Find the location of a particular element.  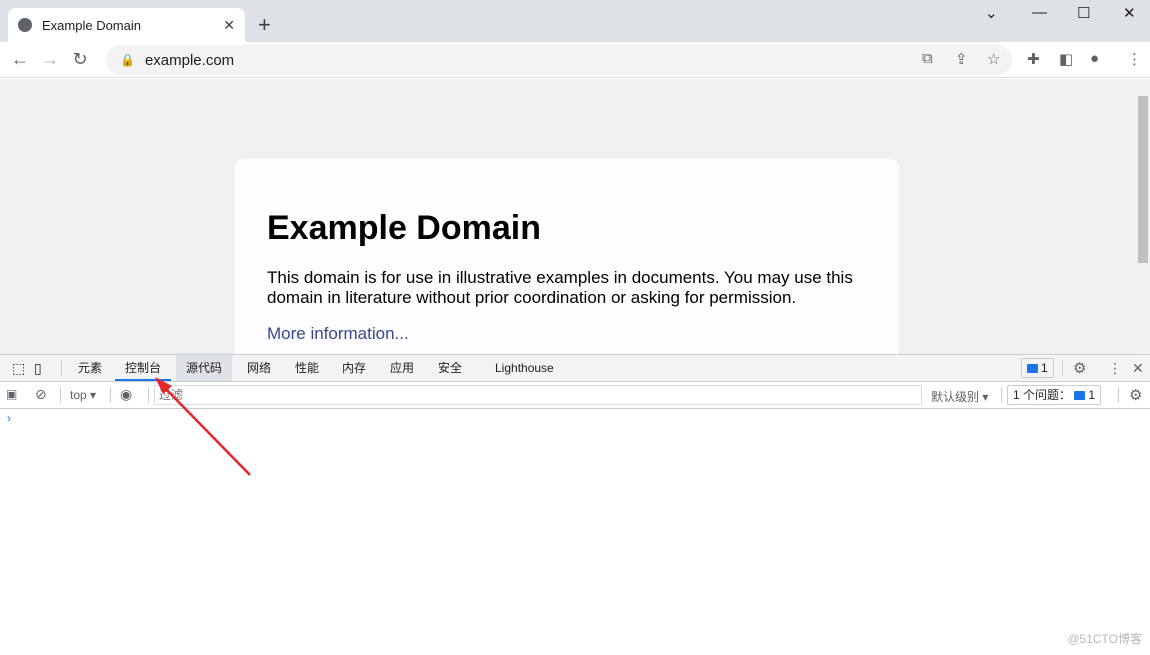

watermark: @51CTO博客 is located at coordinates (1104, 639).